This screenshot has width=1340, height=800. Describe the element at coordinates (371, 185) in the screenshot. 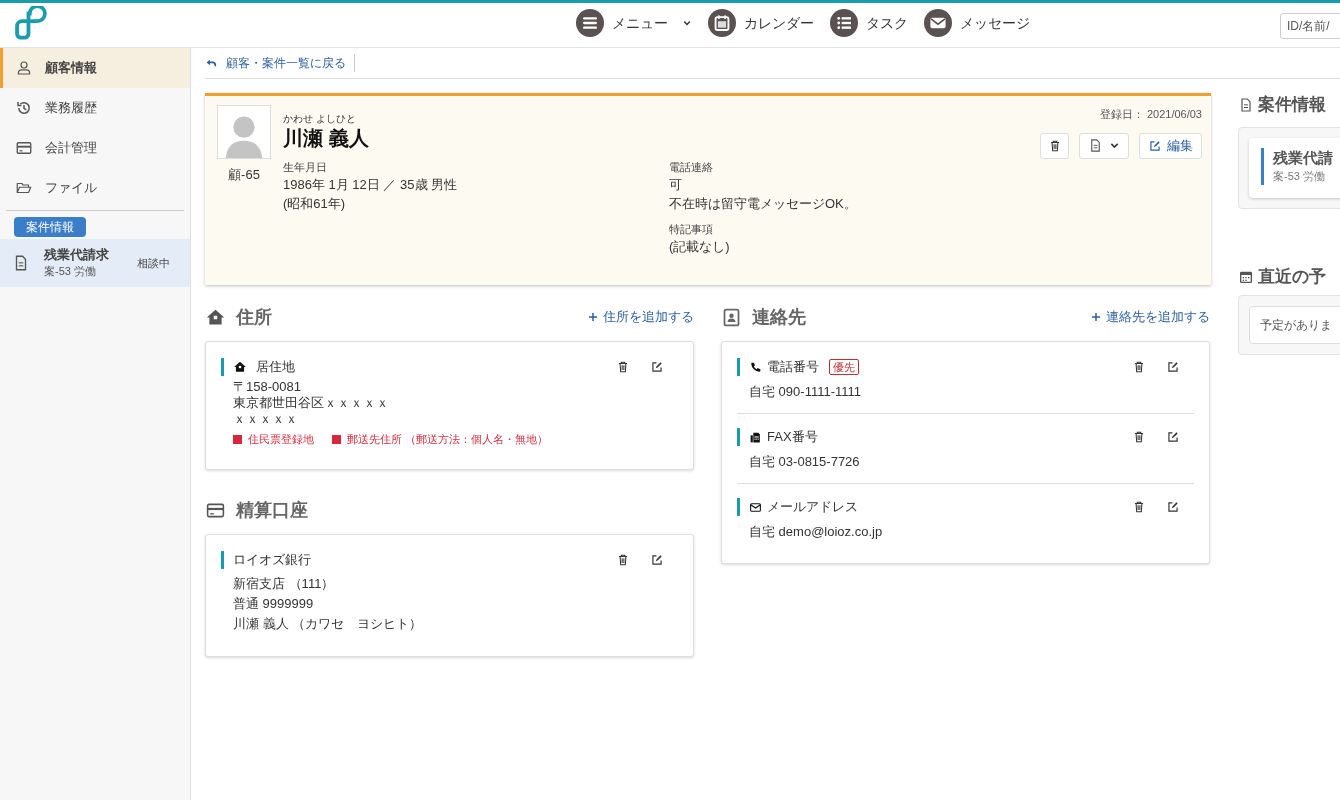

I see `field-value: 1986年 1月 12日 ／ 35歳 男性` at that location.